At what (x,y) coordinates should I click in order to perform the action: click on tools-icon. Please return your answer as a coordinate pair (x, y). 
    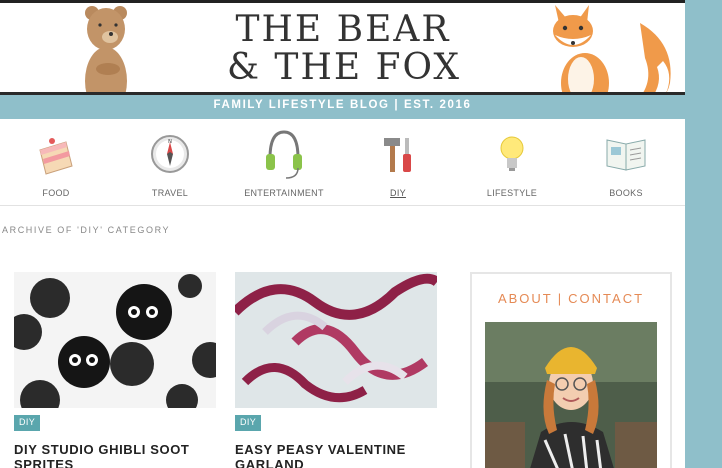
    Looking at the image, I should click on (397, 155).